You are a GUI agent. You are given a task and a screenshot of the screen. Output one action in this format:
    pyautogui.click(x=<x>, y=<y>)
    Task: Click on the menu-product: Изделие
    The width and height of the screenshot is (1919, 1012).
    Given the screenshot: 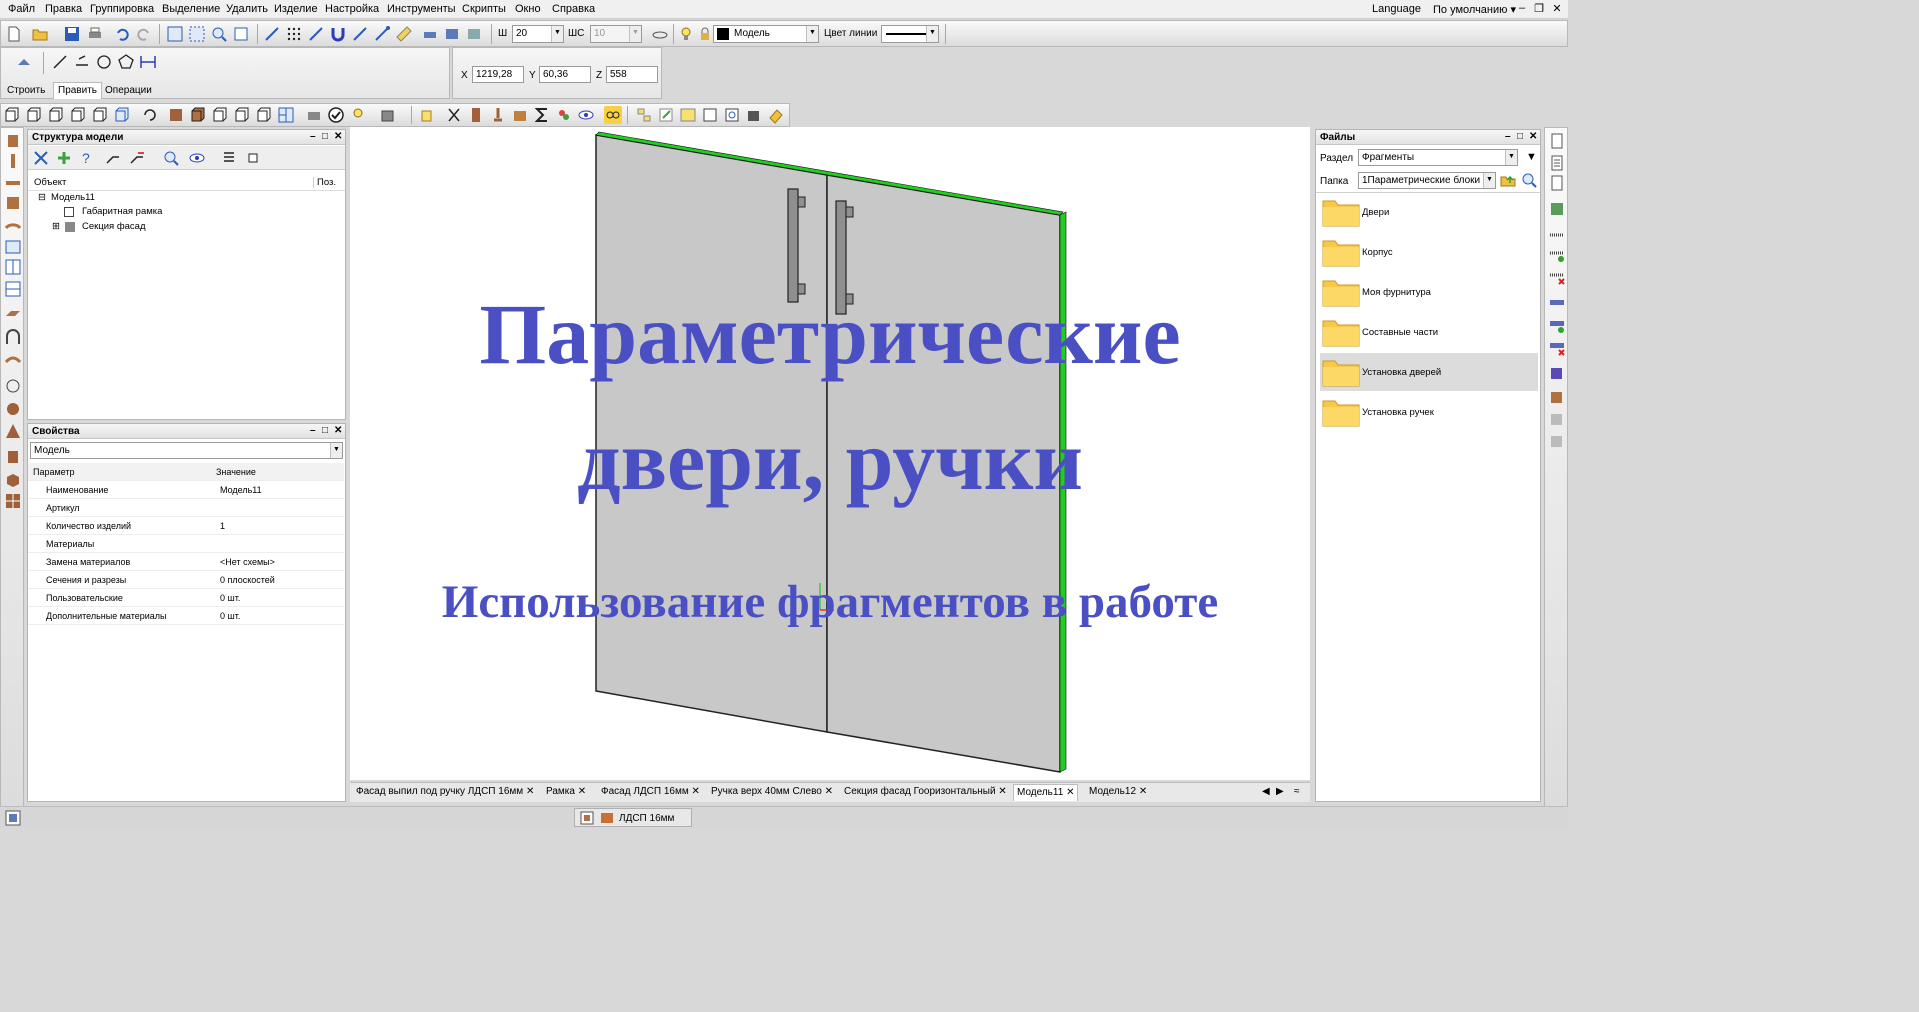 What is the action you would take?
    pyautogui.click(x=296, y=9)
    